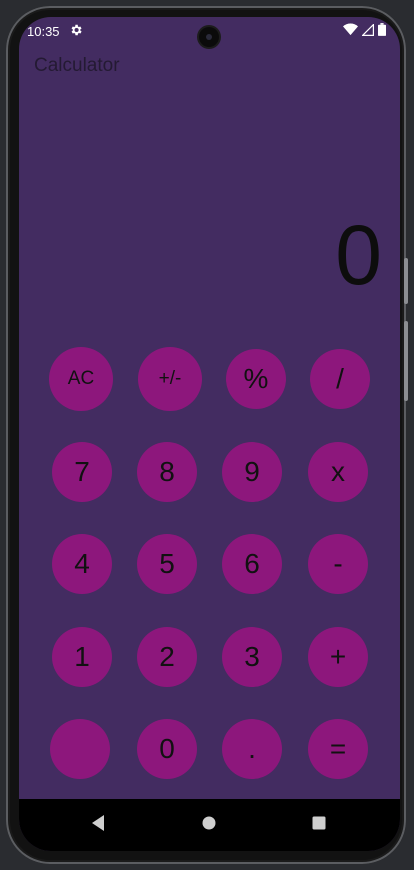 The width and height of the screenshot is (414, 870). Describe the element at coordinates (338, 749) in the screenshot. I see `equals-button: =` at that location.